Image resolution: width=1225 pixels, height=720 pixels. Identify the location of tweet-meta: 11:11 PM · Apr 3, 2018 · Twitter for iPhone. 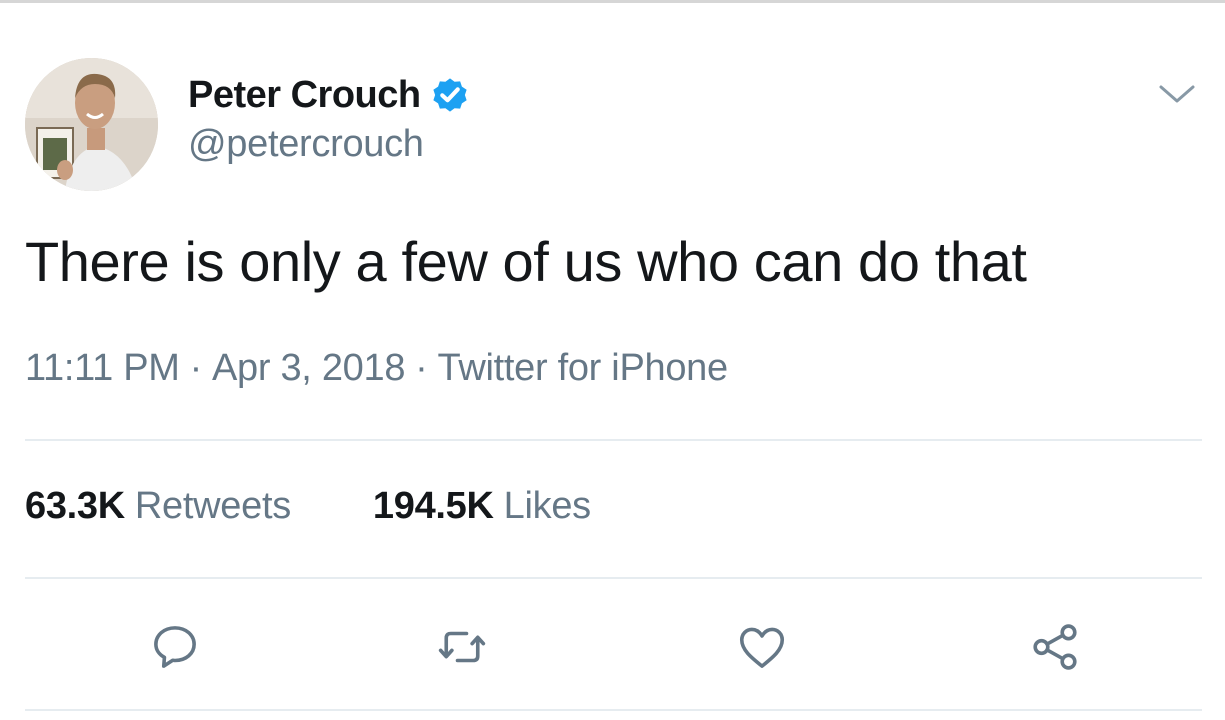
(376, 368).